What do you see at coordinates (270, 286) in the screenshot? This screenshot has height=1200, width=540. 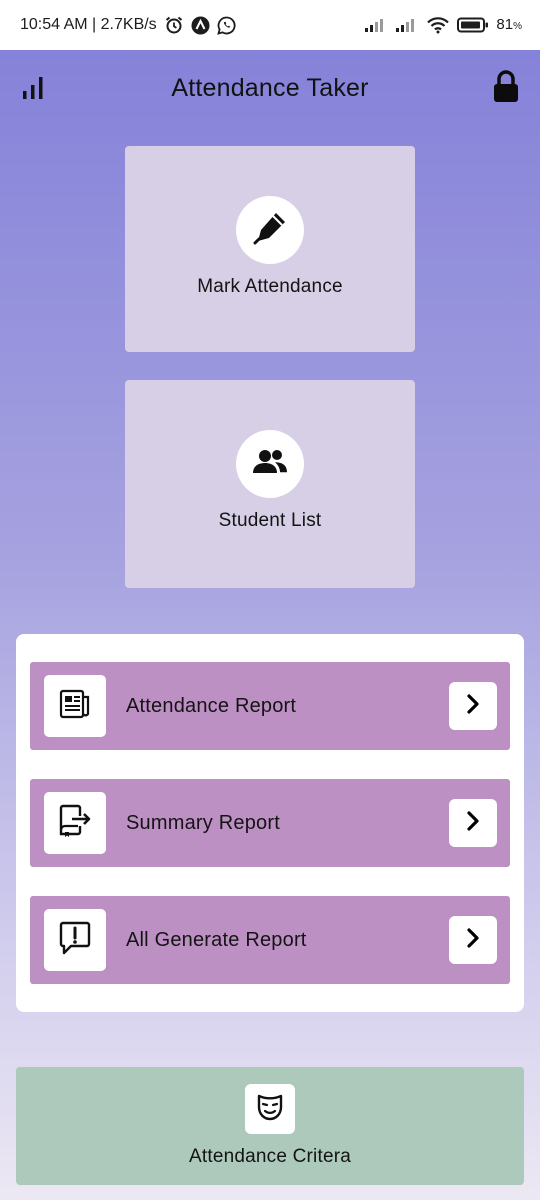 I see `mark-attendance-label: Mark Attendance` at bounding box center [270, 286].